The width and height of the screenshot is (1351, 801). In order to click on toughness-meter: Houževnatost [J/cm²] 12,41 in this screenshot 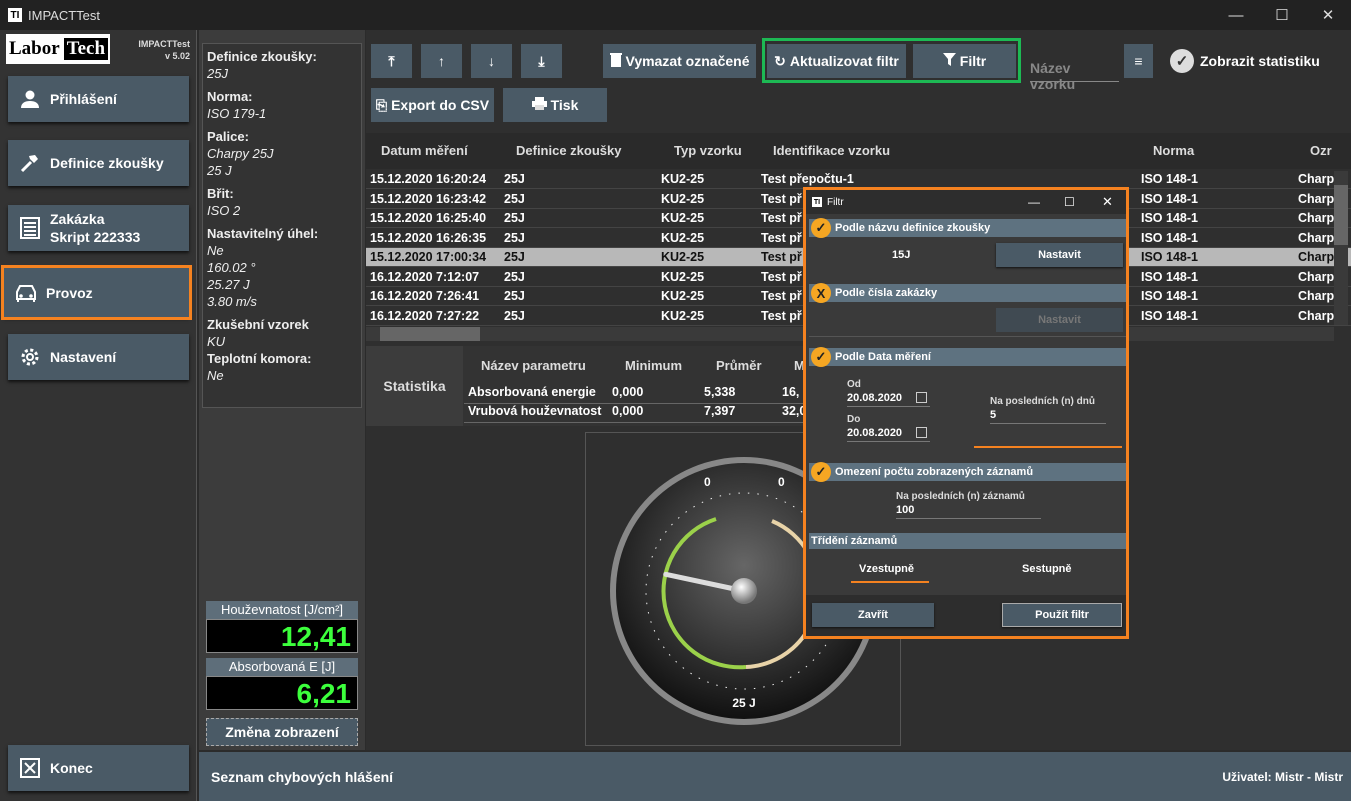, I will do `click(282, 627)`.